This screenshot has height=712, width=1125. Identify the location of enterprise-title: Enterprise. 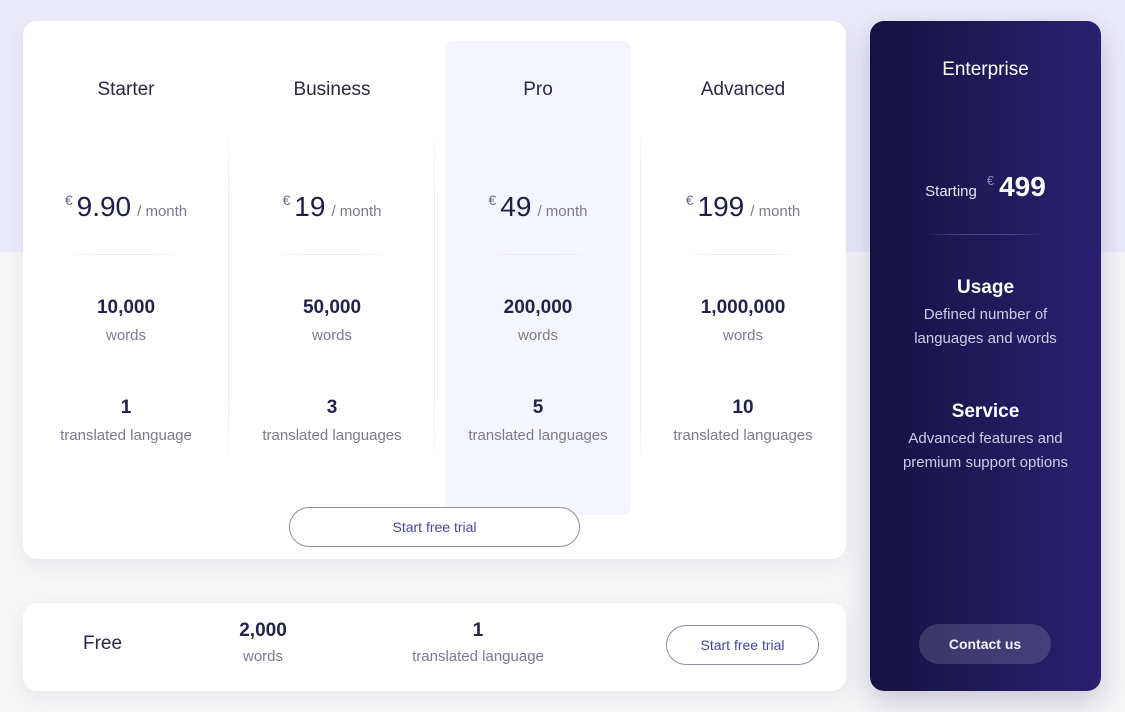
(985, 69).